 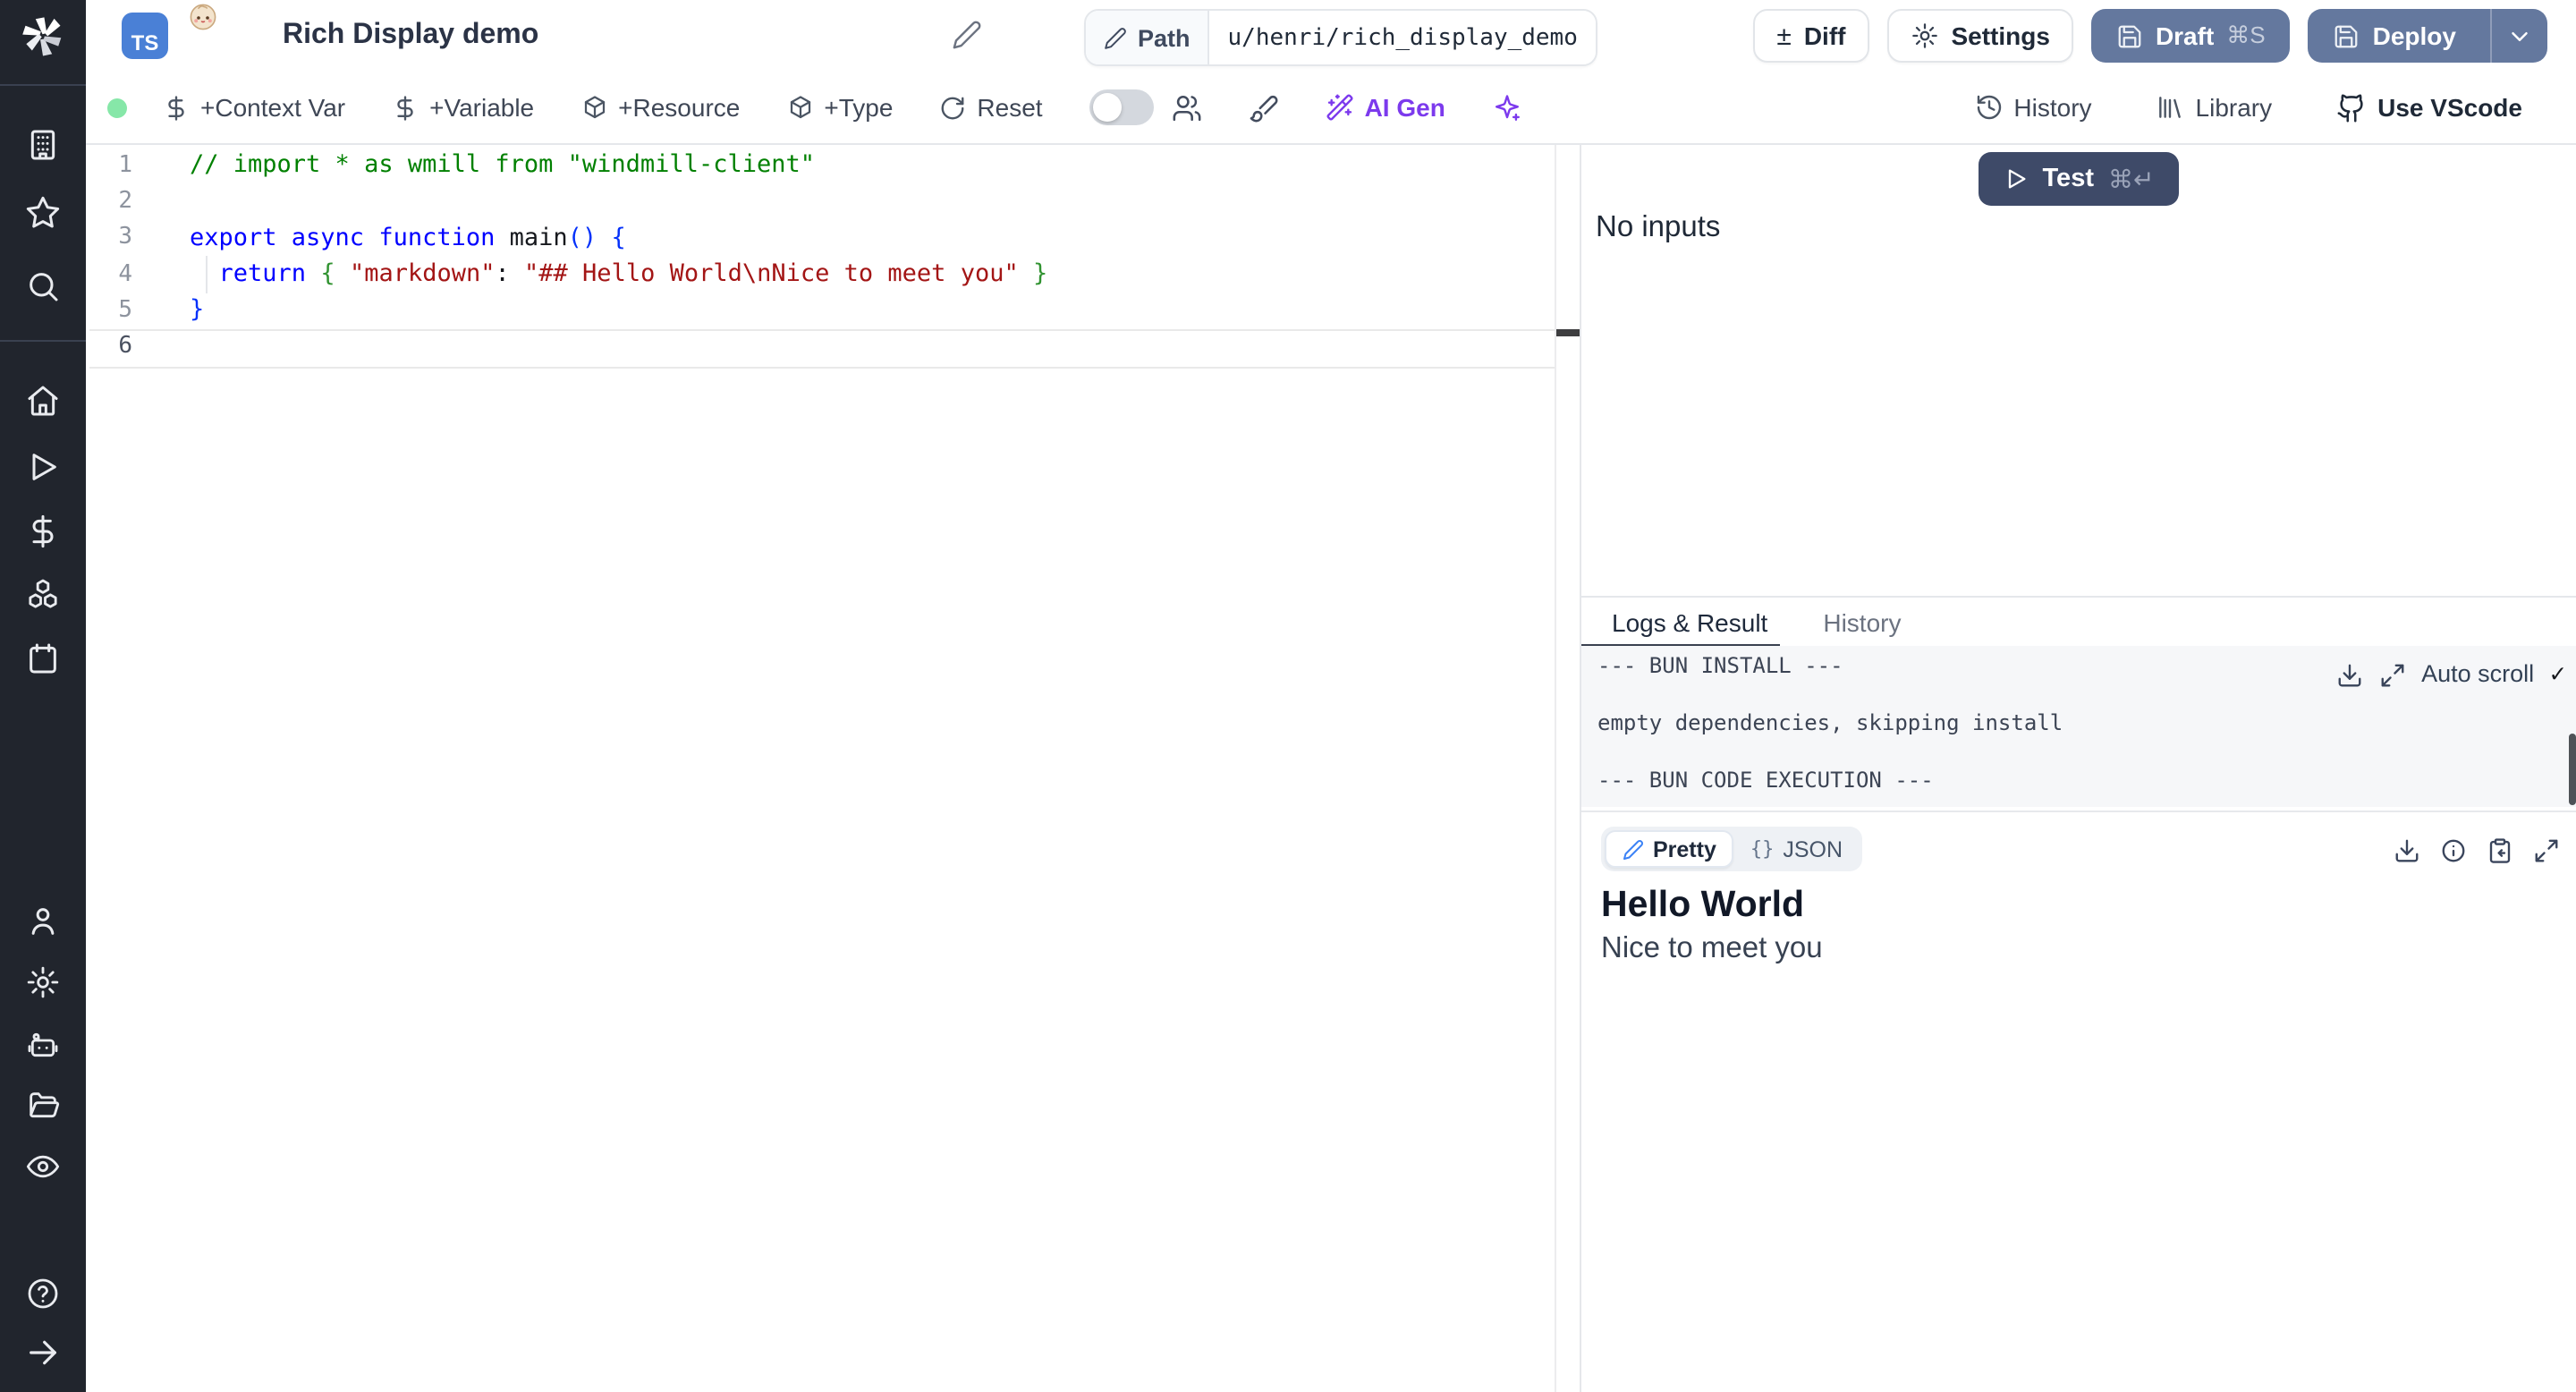 What do you see at coordinates (2511, 36) in the screenshot?
I see `deploy-dropdown-button` at bounding box center [2511, 36].